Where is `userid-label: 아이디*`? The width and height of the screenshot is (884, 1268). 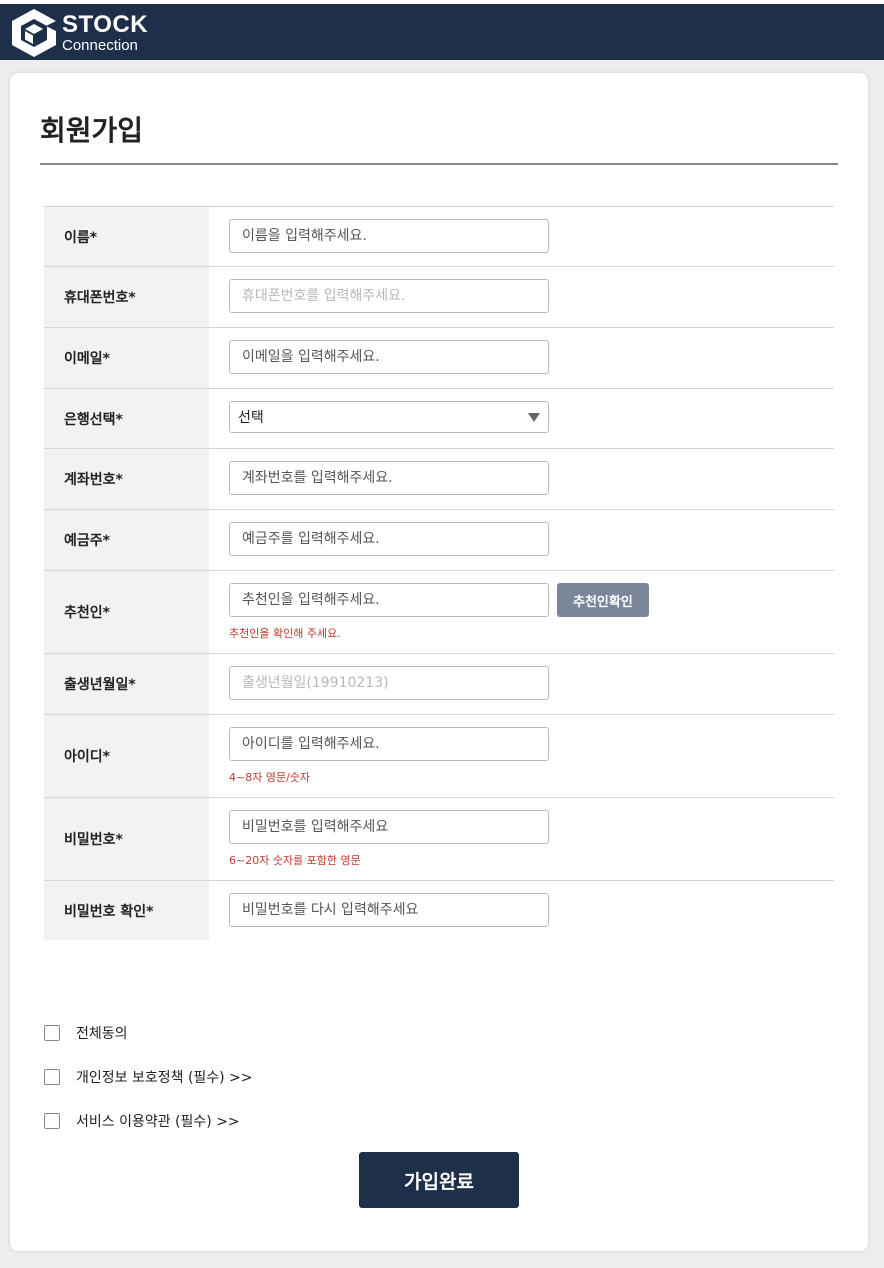 userid-label: 아이디* is located at coordinates (126, 756).